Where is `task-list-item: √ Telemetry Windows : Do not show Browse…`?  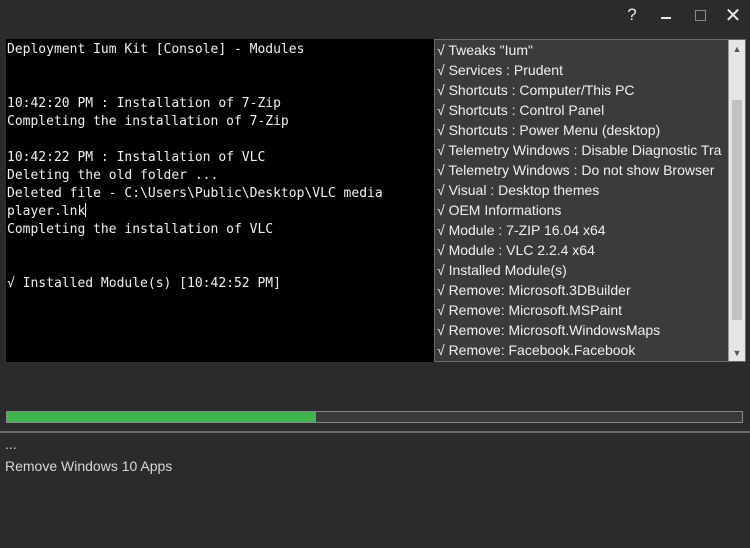 task-list-item: √ Telemetry Windows : Do not show Browse… is located at coordinates (576, 170).